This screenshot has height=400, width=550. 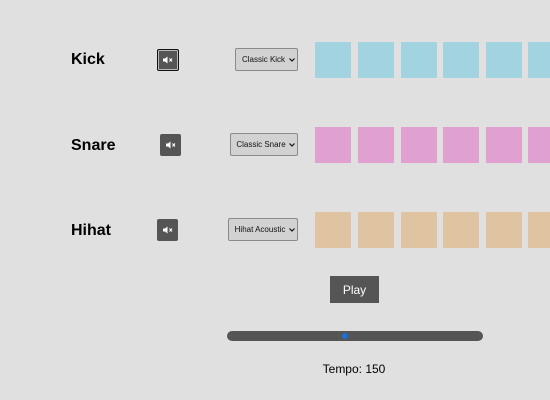 I want to click on tempo-slider-thumb, so click(x=344, y=336).